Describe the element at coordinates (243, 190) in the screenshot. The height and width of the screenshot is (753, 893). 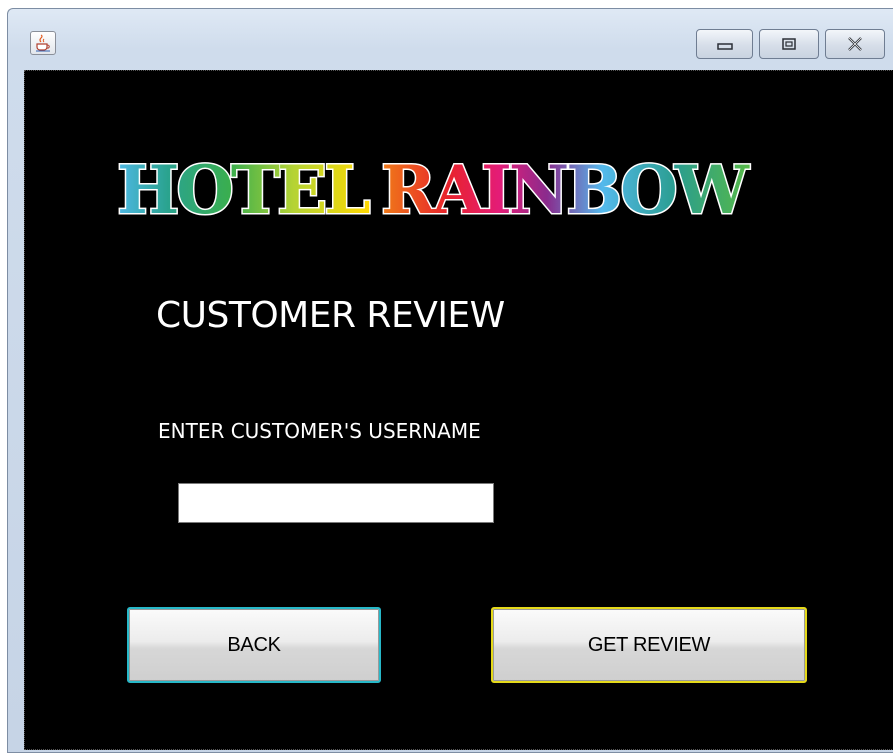
I see `logo-word-hotel: HOTEL` at that location.